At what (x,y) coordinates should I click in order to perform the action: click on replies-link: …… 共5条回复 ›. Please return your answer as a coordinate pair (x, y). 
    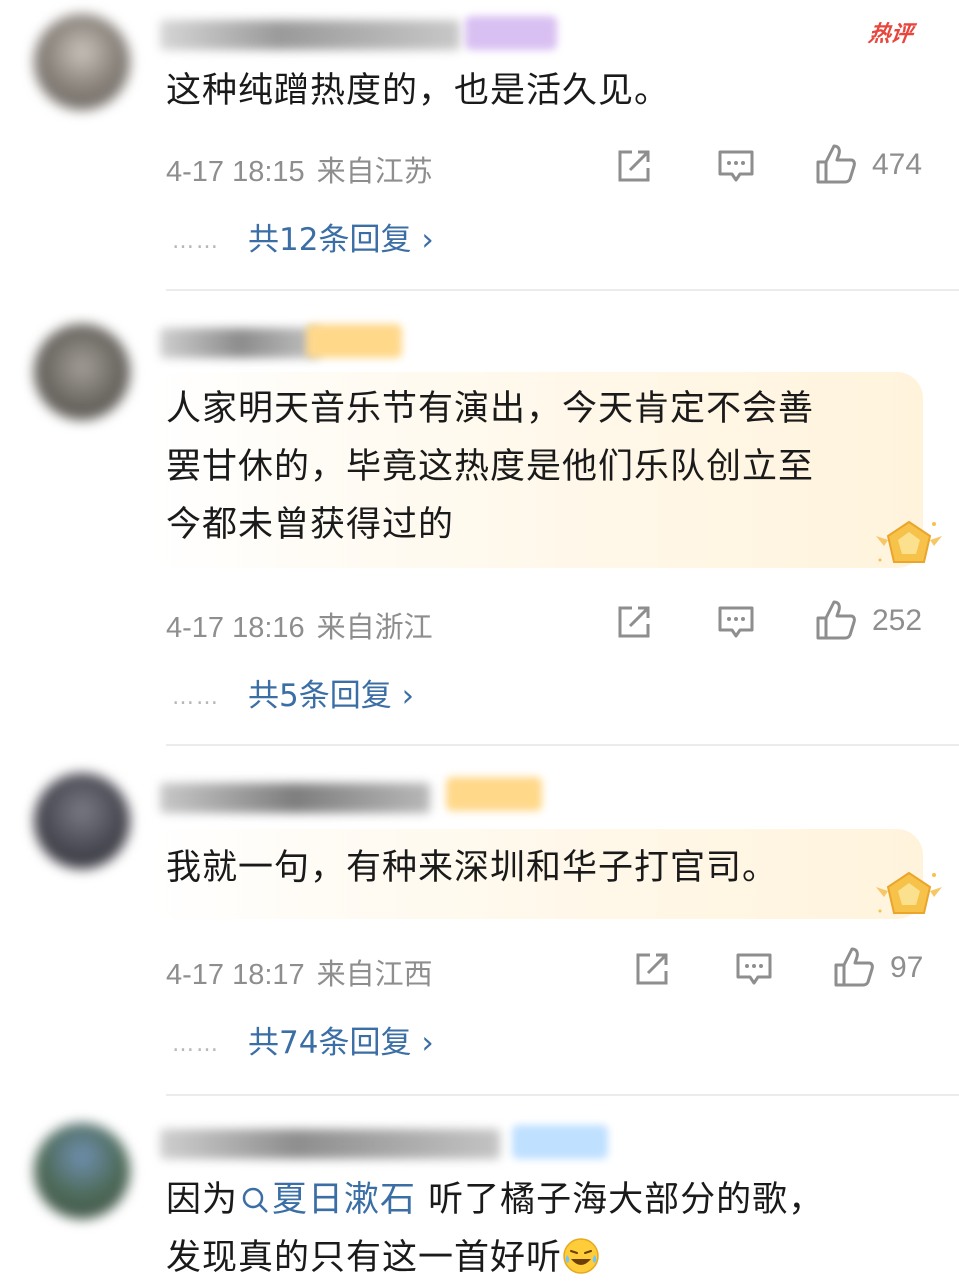
    Looking at the image, I should click on (293, 692).